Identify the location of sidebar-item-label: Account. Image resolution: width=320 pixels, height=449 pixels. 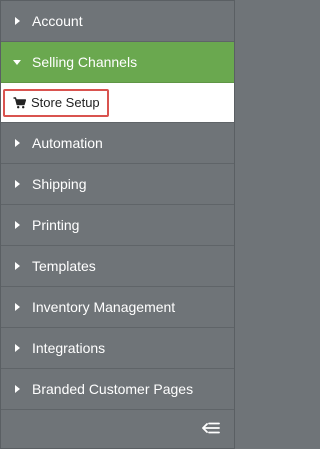
(57, 21).